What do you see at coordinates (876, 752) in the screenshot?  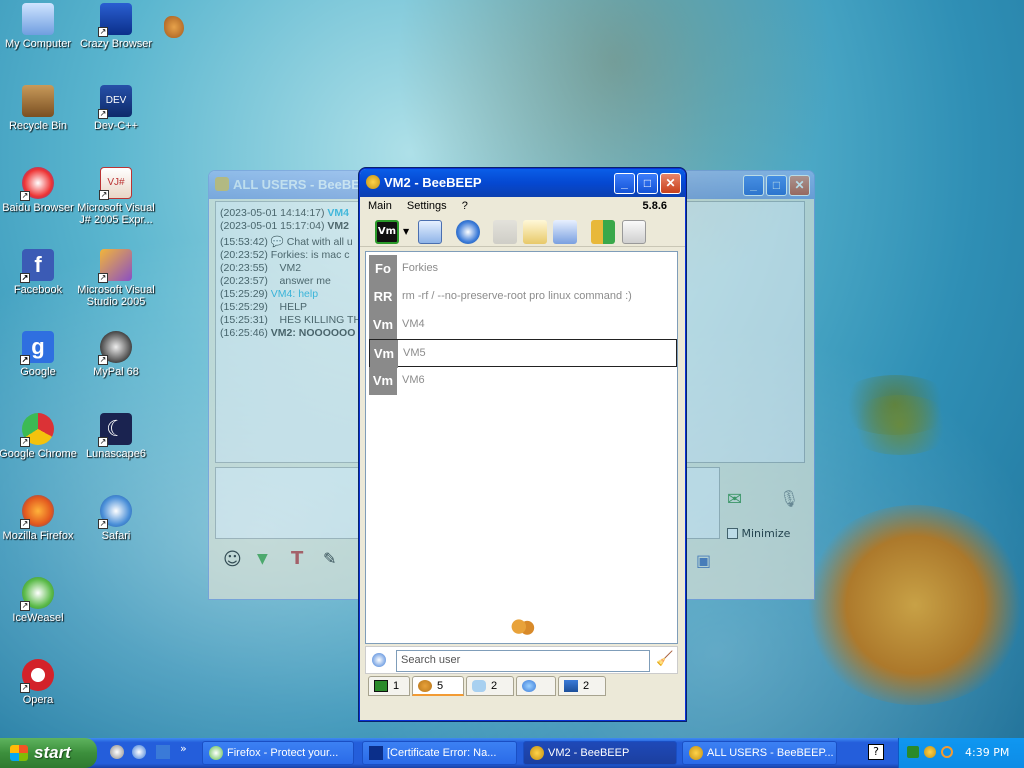 I see `help-icon: ?` at bounding box center [876, 752].